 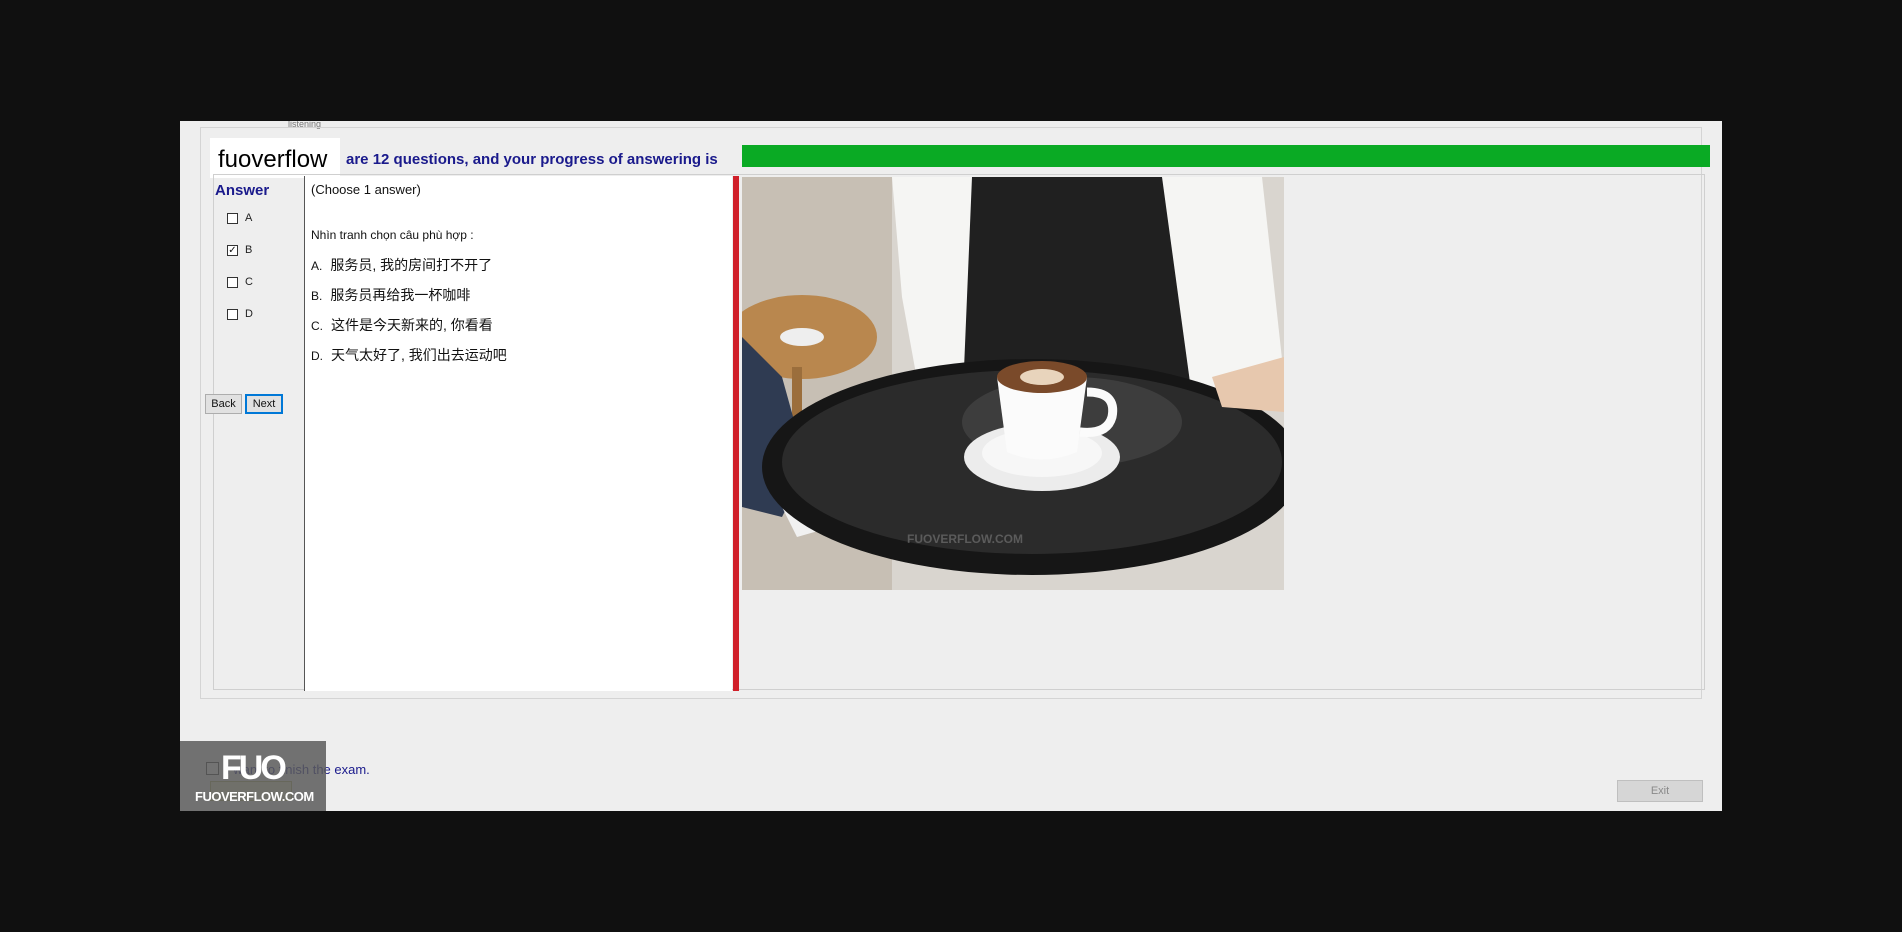 I want to click on question-option-a: A. 服务员, 我的房间打不开了, so click(x=401, y=265).